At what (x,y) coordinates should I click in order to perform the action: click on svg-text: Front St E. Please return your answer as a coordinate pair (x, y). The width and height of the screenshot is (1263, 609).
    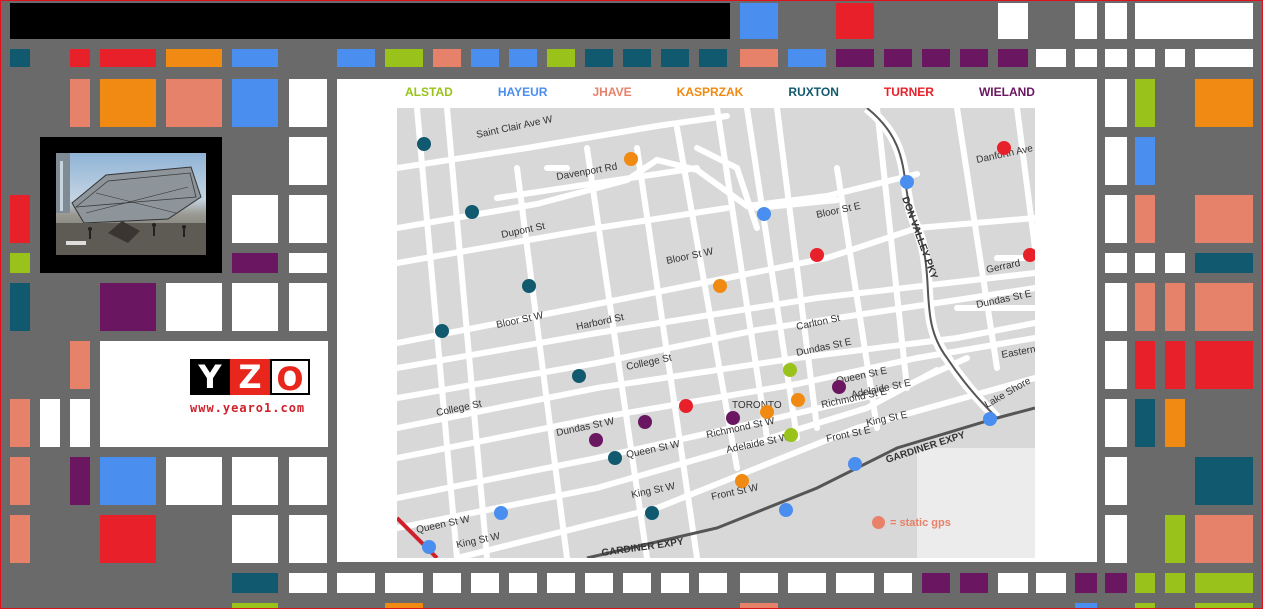
    Looking at the image, I should click on (848, 435).